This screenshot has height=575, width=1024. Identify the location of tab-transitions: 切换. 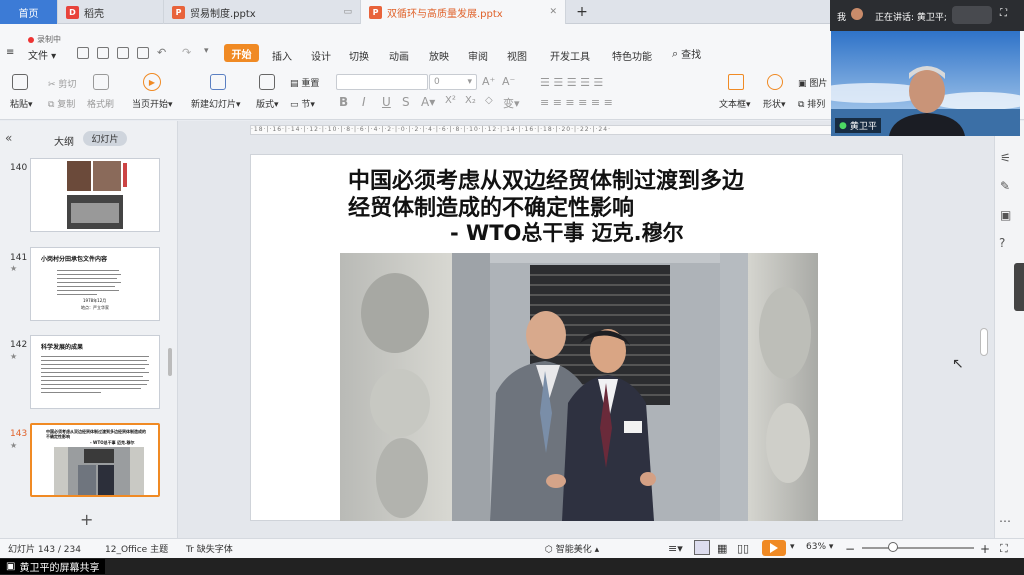
(359, 55).